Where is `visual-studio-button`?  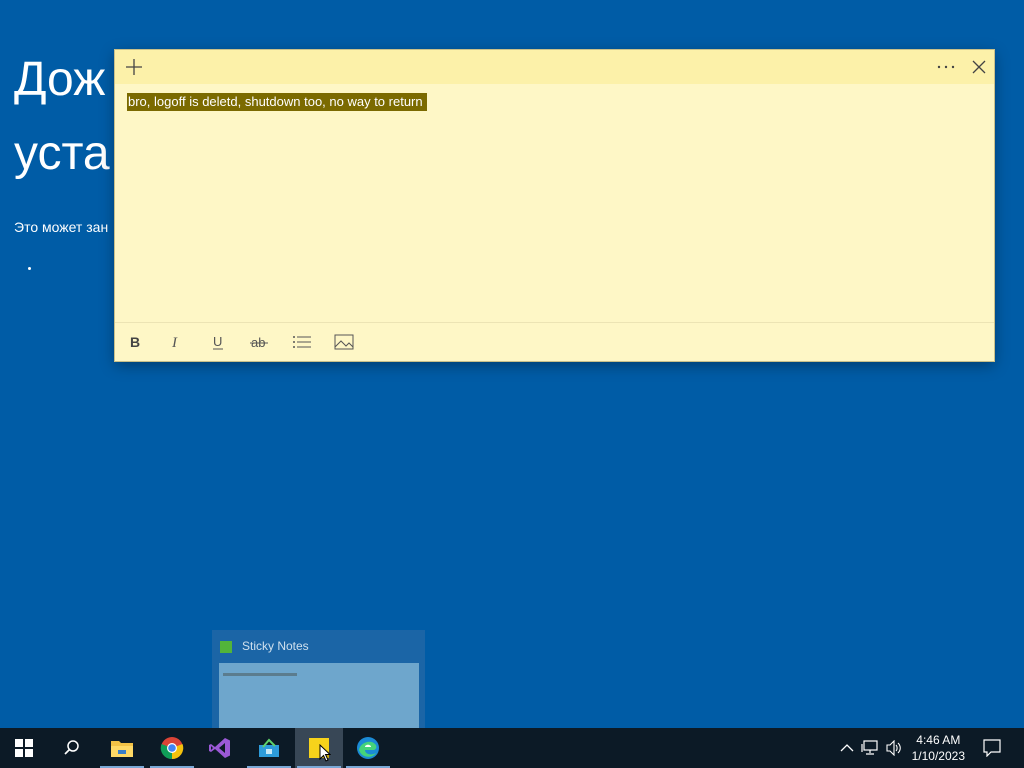
visual-studio-button is located at coordinates (220, 748).